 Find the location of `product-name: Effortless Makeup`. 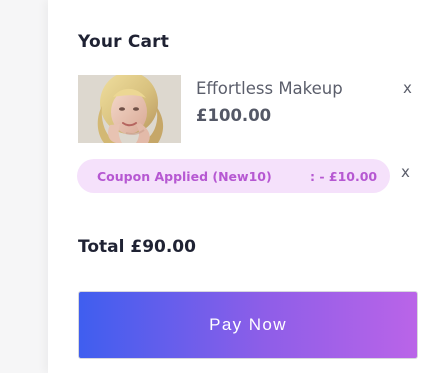

product-name: Effortless Makeup is located at coordinates (269, 88).